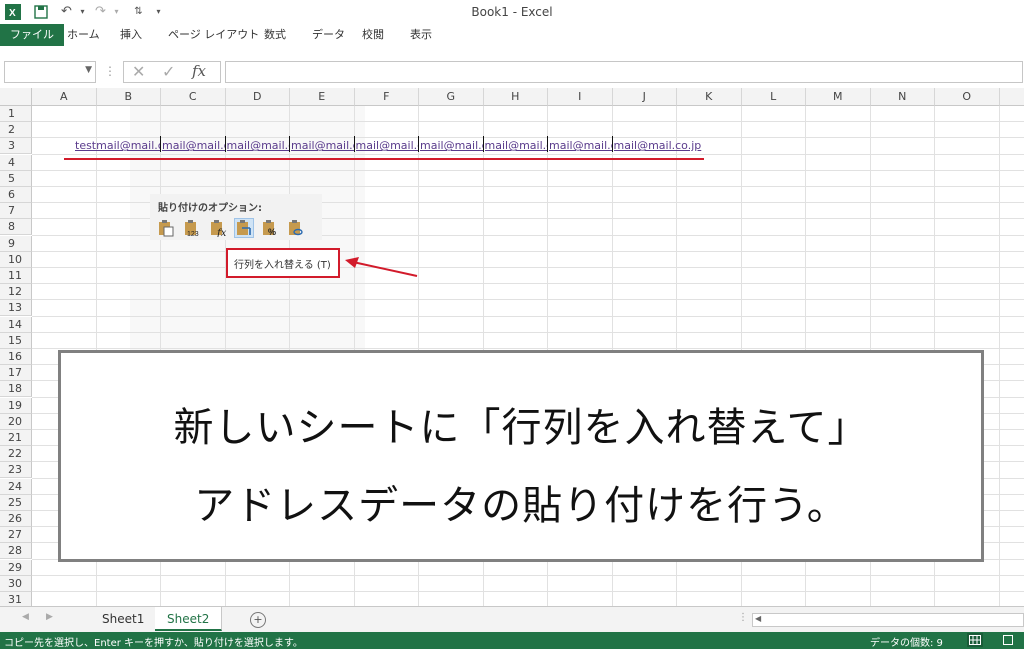 The width and height of the screenshot is (1024, 649). Describe the element at coordinates (16, 583) in the screenshot. I see `row-header: 30` at that location.